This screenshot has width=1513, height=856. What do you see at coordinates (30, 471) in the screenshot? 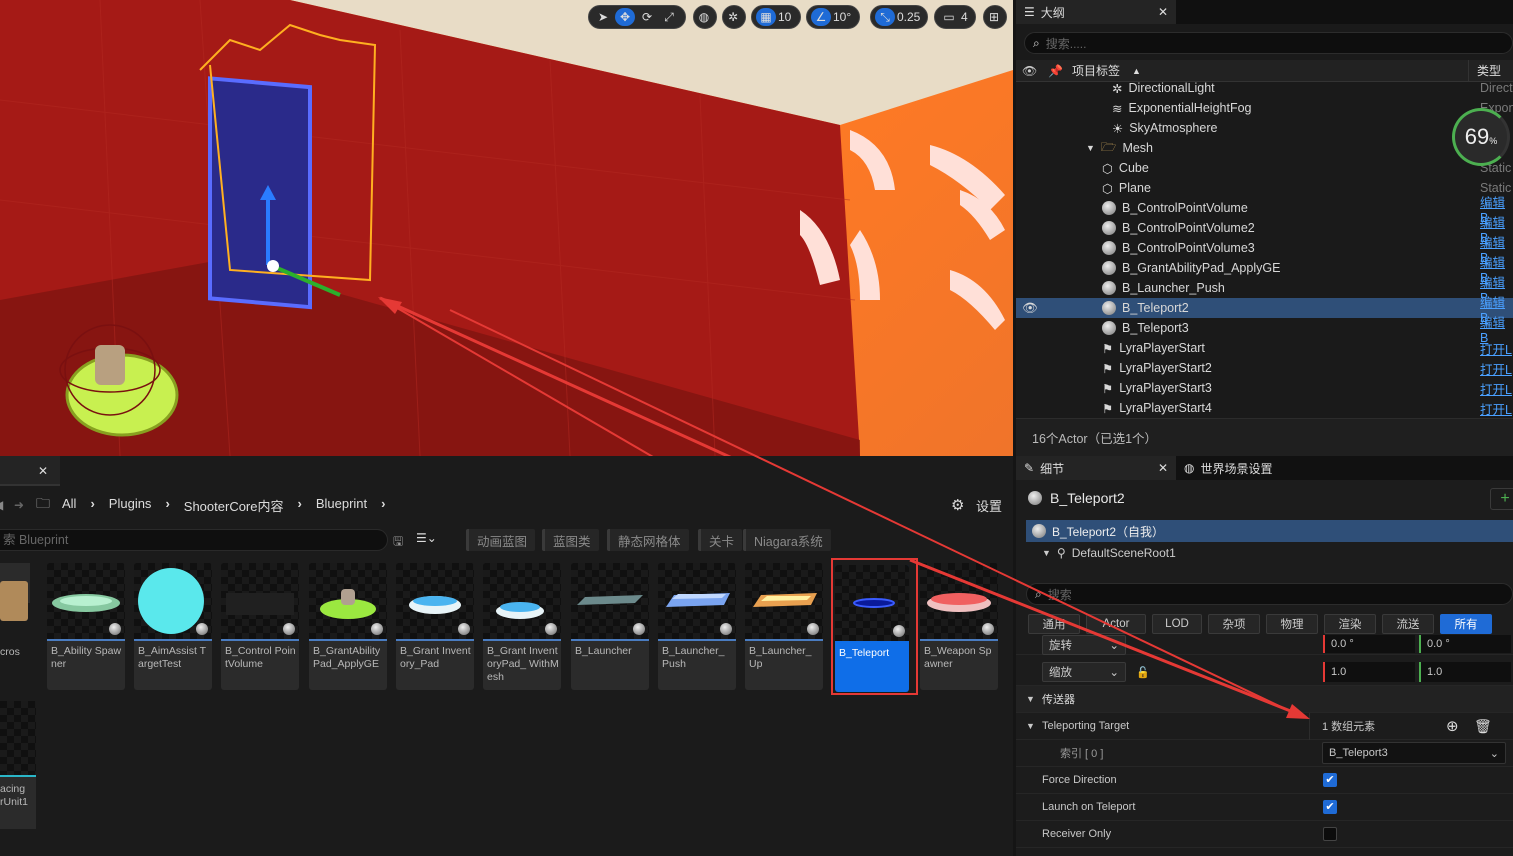
I see `content-browser-tab: ✕` at bounding box center [30, 471].